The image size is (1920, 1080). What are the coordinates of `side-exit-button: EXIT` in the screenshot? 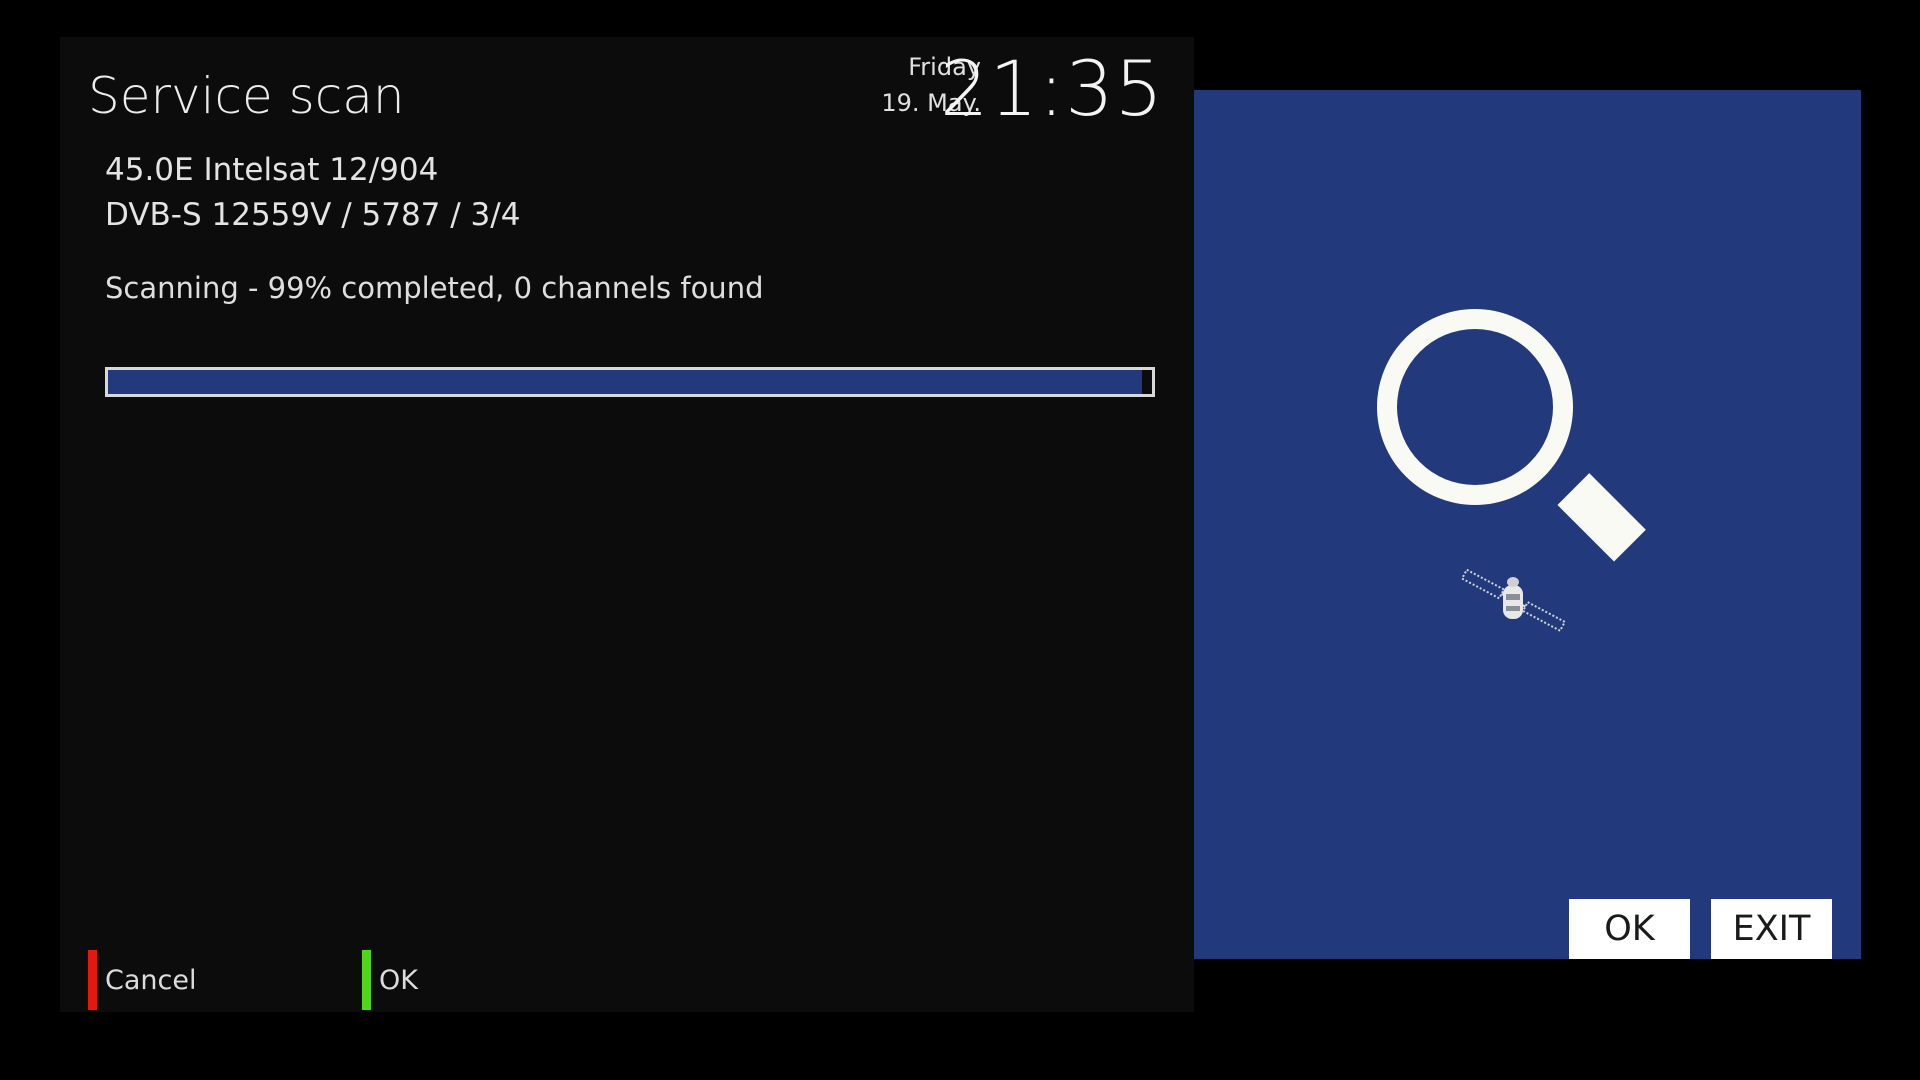 It's located at (1771, 929).